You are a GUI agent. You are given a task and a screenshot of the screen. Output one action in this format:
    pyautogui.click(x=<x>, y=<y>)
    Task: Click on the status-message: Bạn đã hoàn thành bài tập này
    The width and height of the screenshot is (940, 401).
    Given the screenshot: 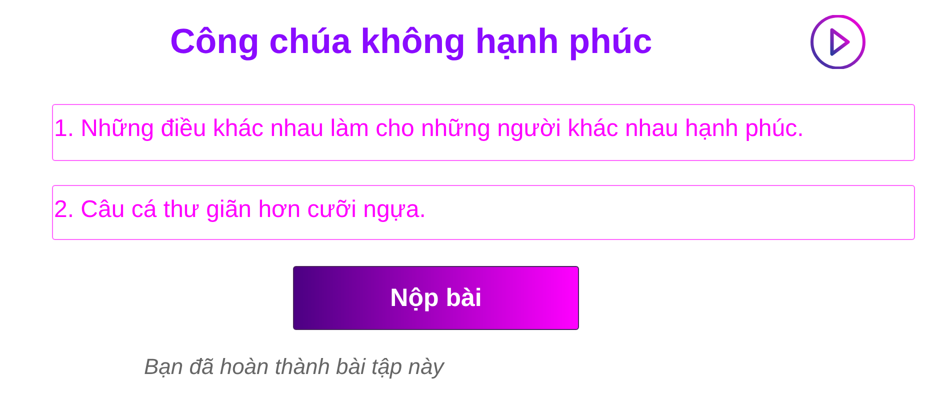 What is the action you would take?
    pyautogui.click(x=295, y=367)
    